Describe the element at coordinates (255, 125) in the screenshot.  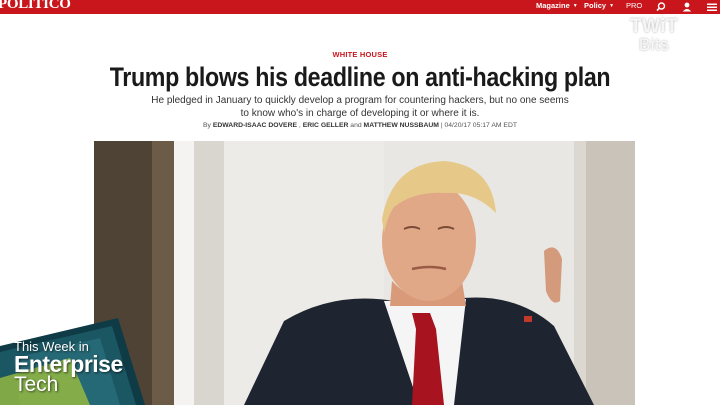
I see `byline-author-link: EDWARD-ISAAC DOVERE` at that location.